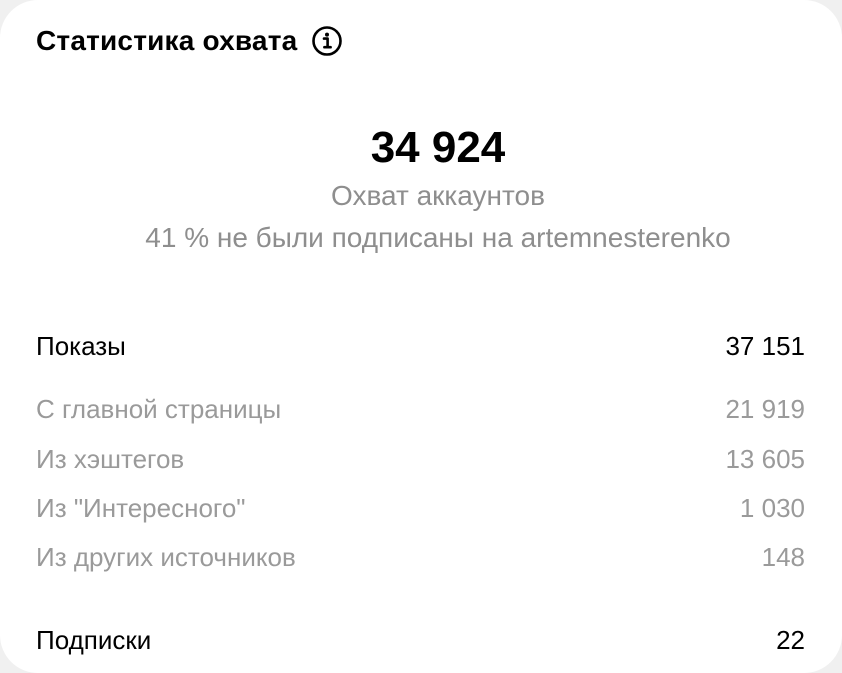 The height and width of the screenshot is (673, 842). Describe the element at coordinates (166, 556) in the screenshot. I see `source-label: Из других источников` at that location.